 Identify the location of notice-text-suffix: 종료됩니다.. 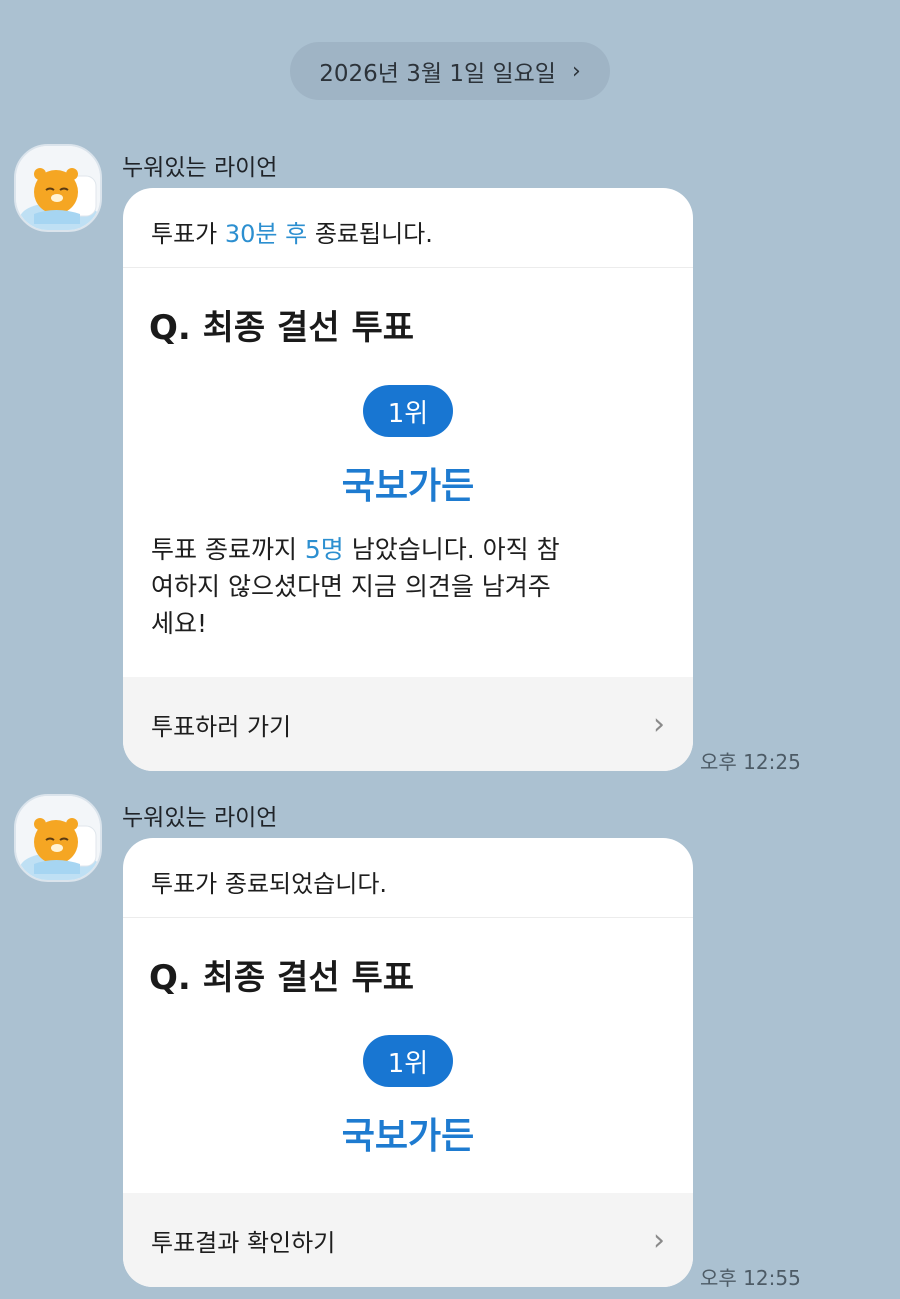
(370, 234).